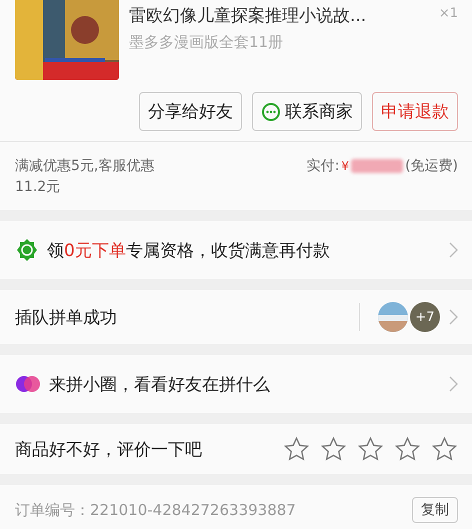 This screenshot has height=529, width=472. I want to click on circles-icon, so click(28, 384).